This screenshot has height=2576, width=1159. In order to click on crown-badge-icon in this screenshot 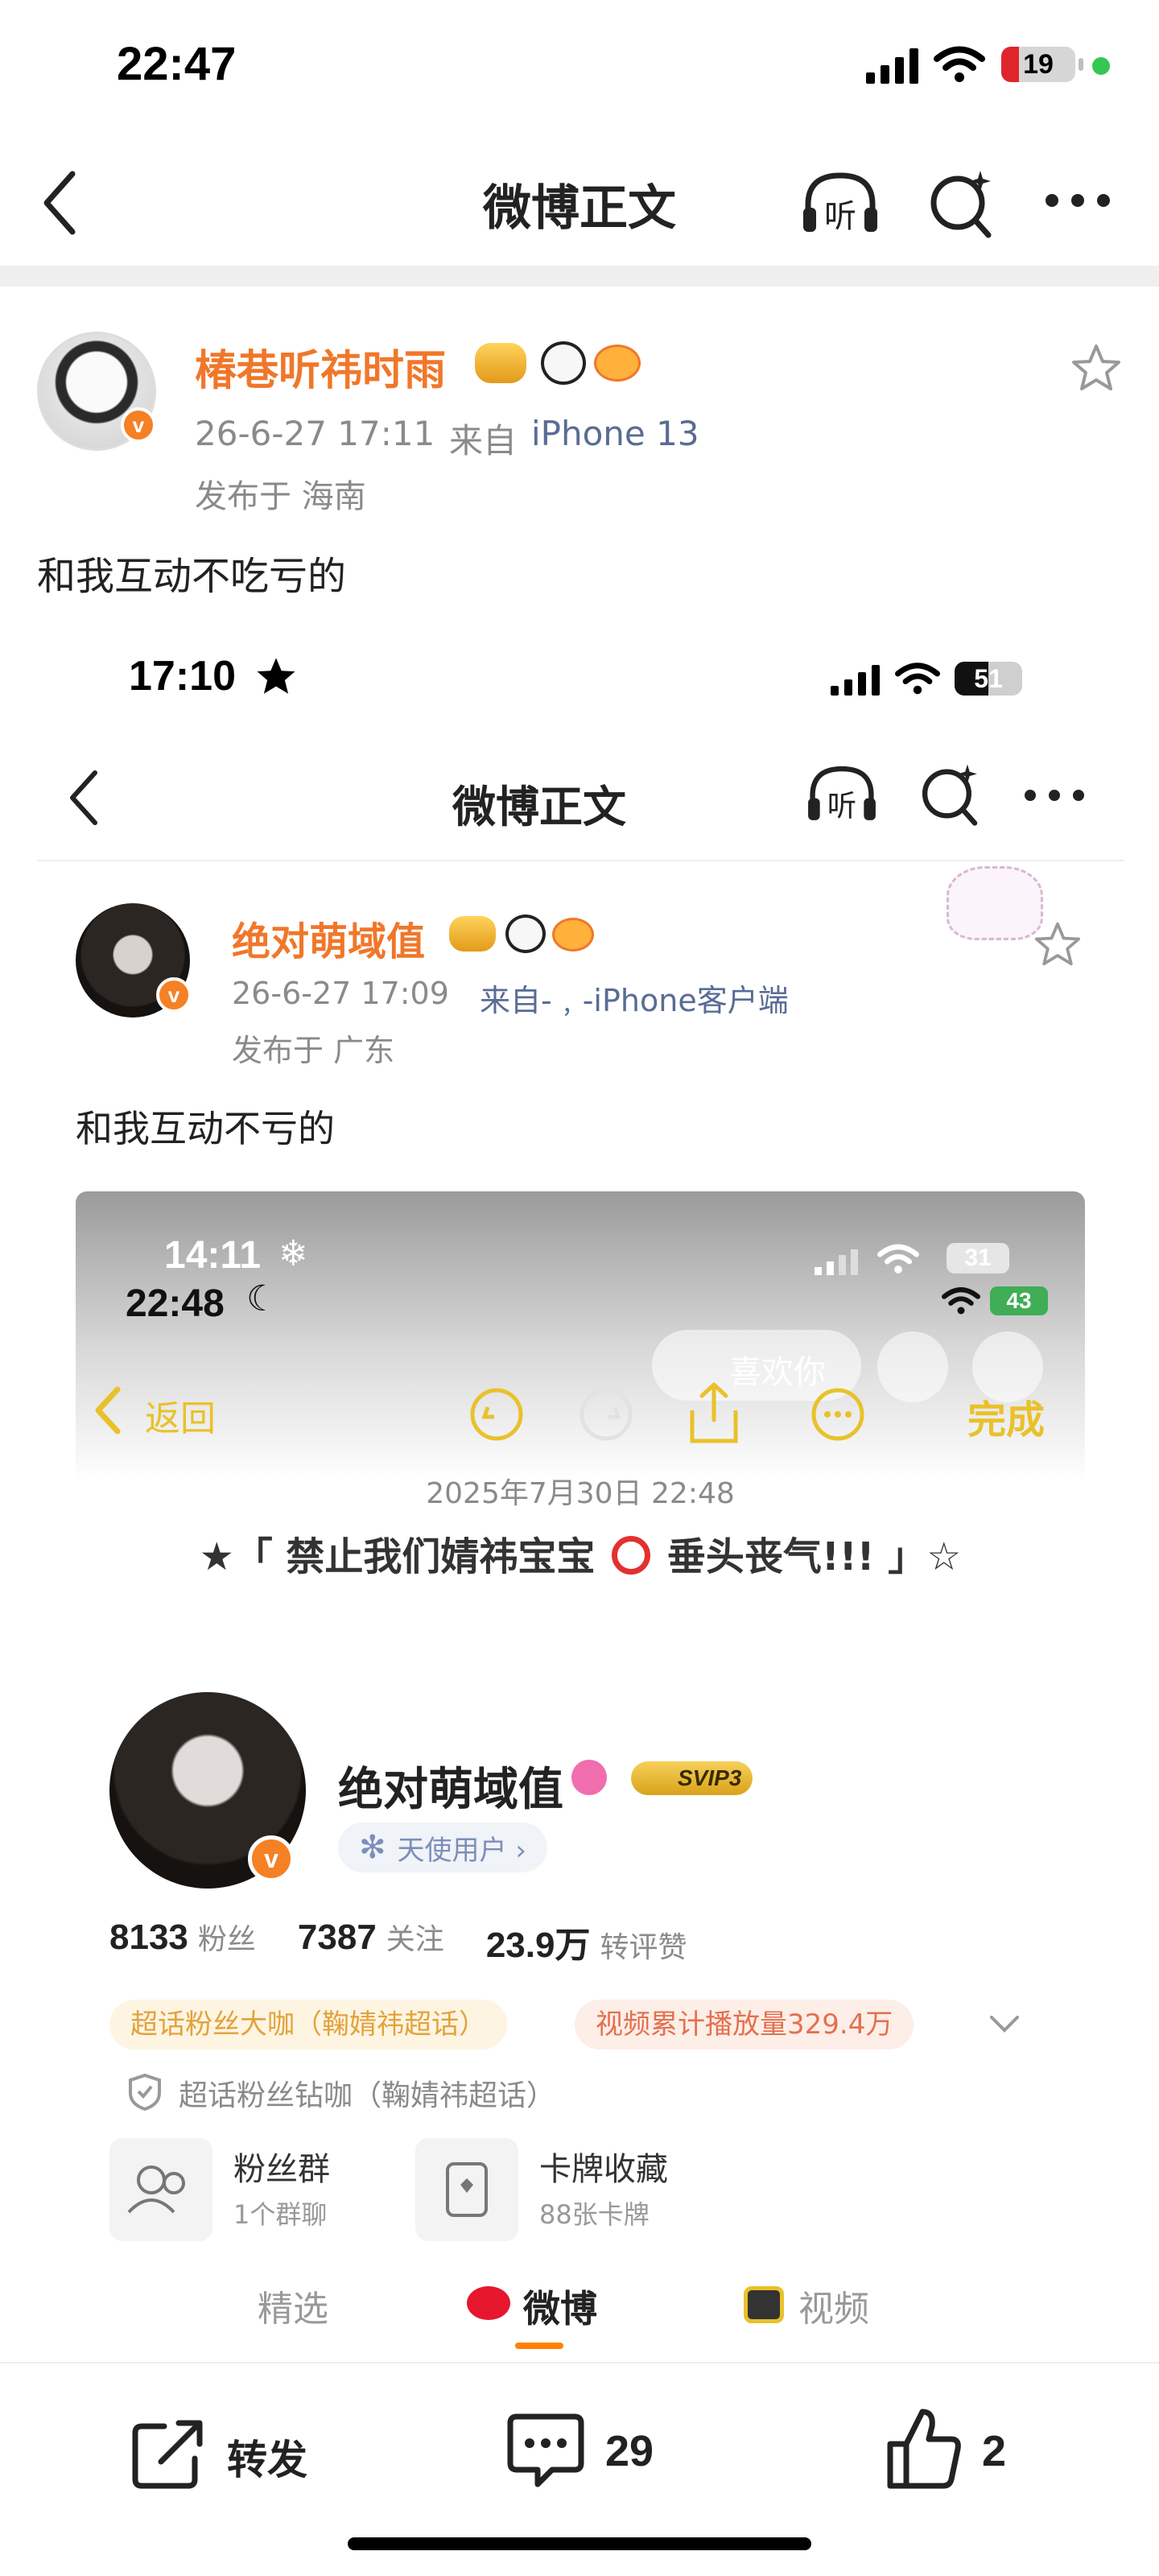, I will do `click(501, 363)`.